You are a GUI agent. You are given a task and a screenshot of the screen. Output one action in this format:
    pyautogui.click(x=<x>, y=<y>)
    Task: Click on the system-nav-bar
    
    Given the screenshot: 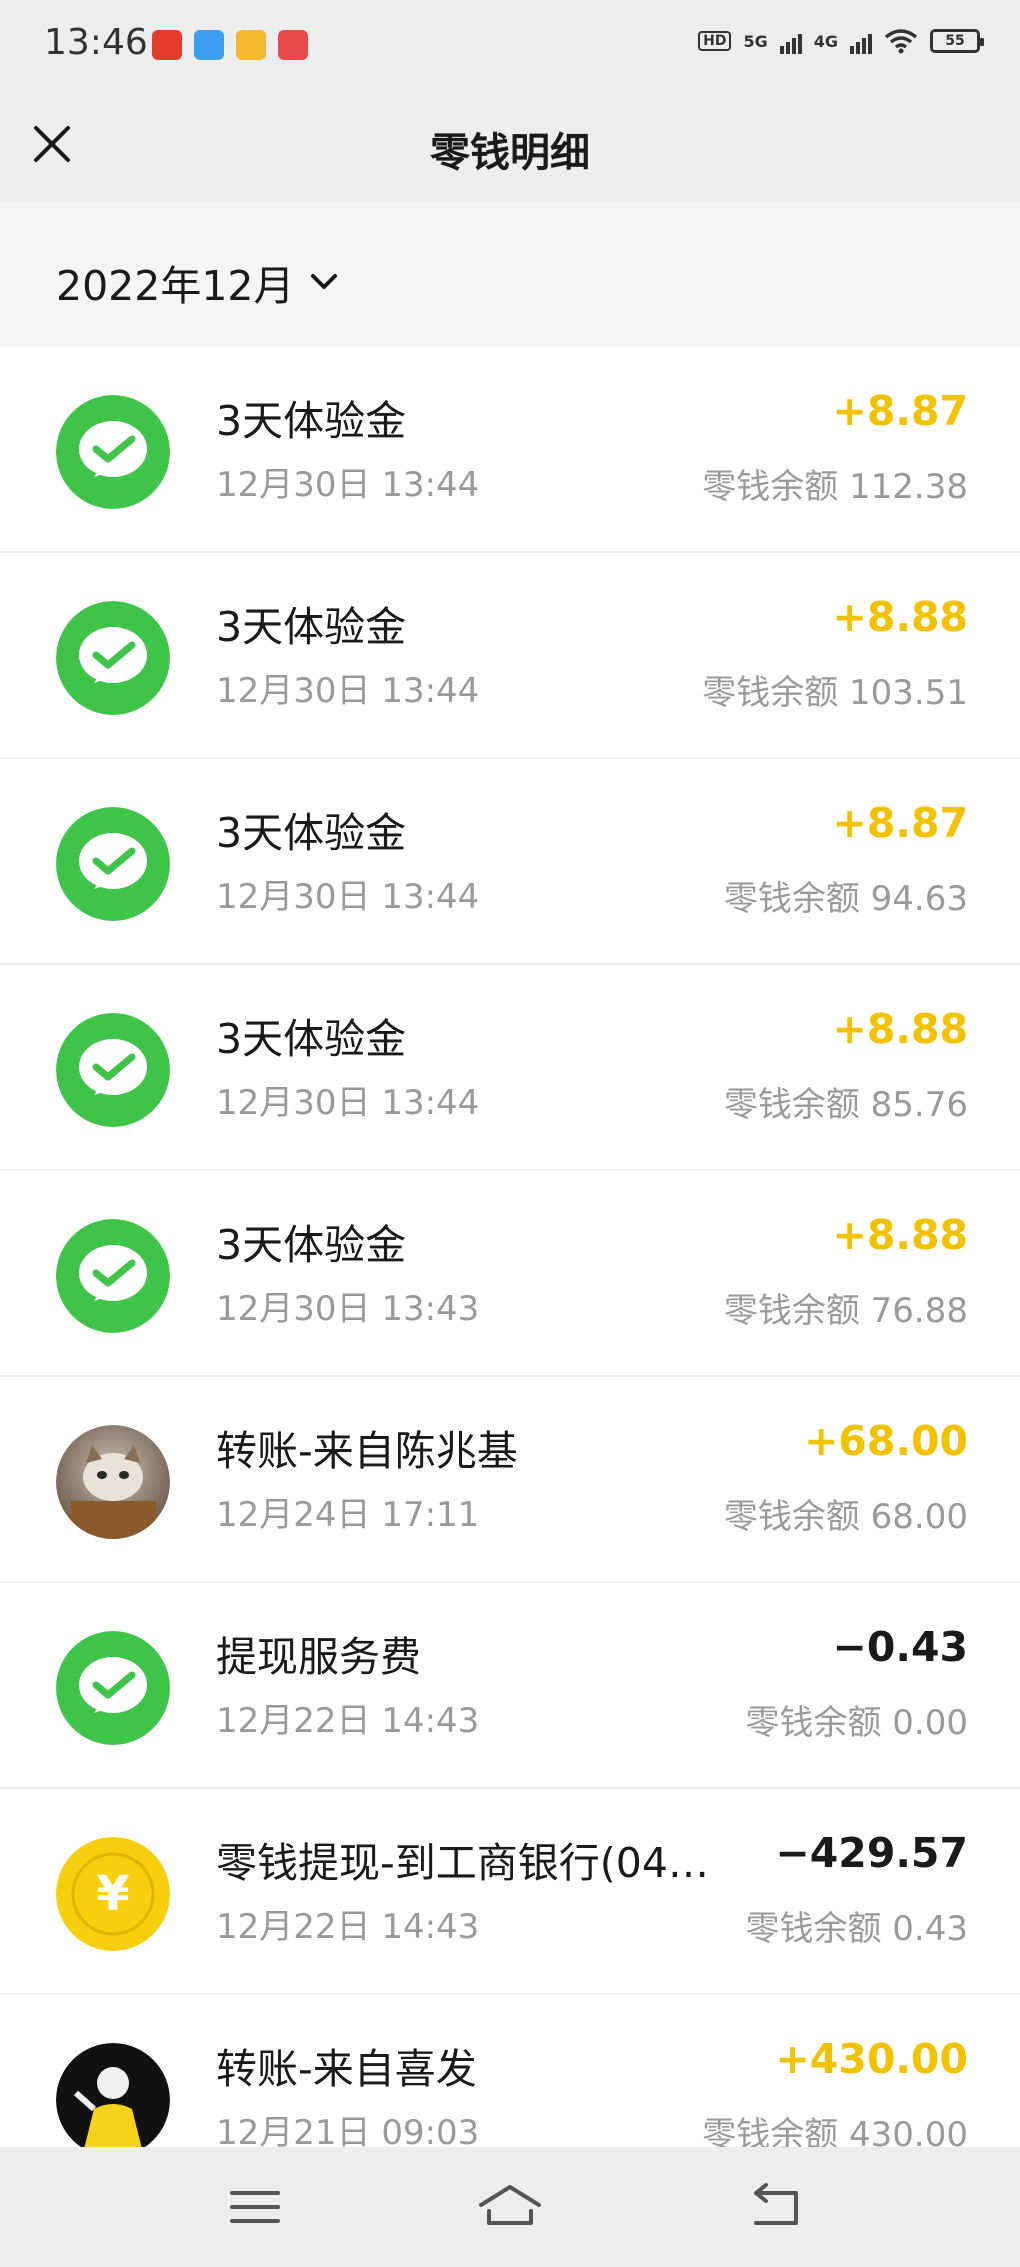 What is the action you would take?
    pyautogui.click(x=510, y=2207)
    